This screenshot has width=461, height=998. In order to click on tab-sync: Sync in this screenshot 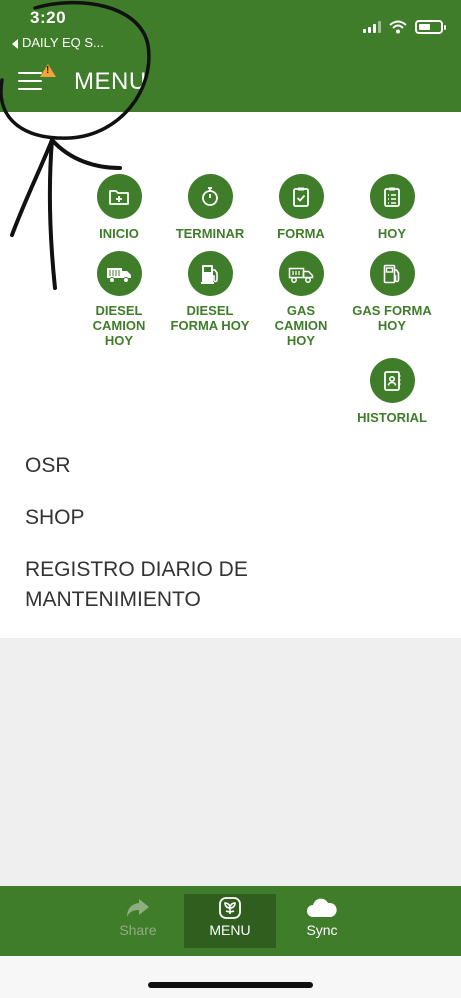, I will do `click(322, 921)`.